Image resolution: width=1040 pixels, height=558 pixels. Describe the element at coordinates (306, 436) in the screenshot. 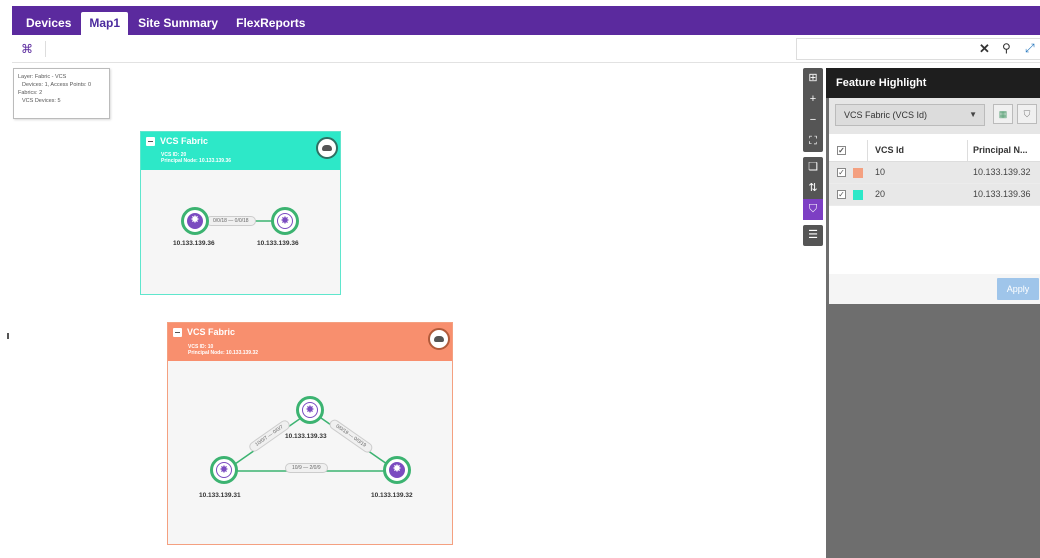

I see `node-label: 10.133.139.33` at that location.